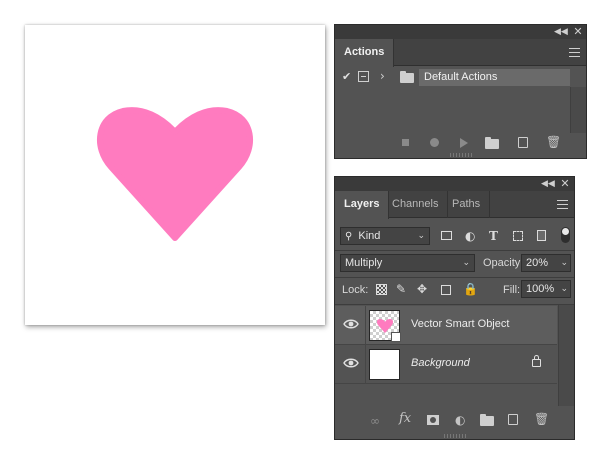  What do you see at coordinates (503, 263) in the screenshot?
I see `opacity-label: Opacity:` at bounding box center [503, 263].